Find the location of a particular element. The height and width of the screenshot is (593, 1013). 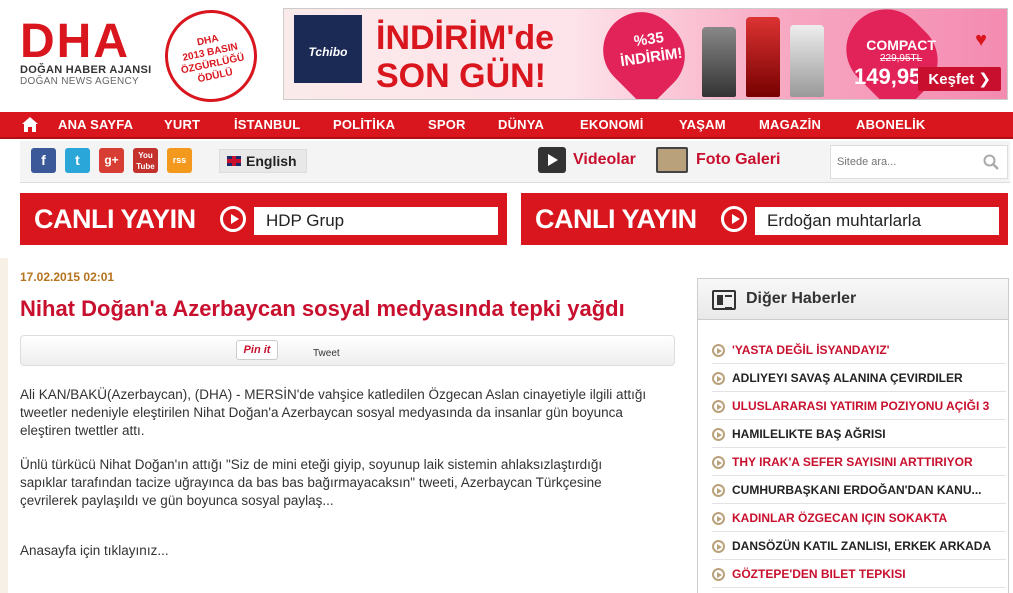

live-broadcast-box-2: CANLI YAYIN Erdoğan muhtarlarla is located at coordinates (764, 219).